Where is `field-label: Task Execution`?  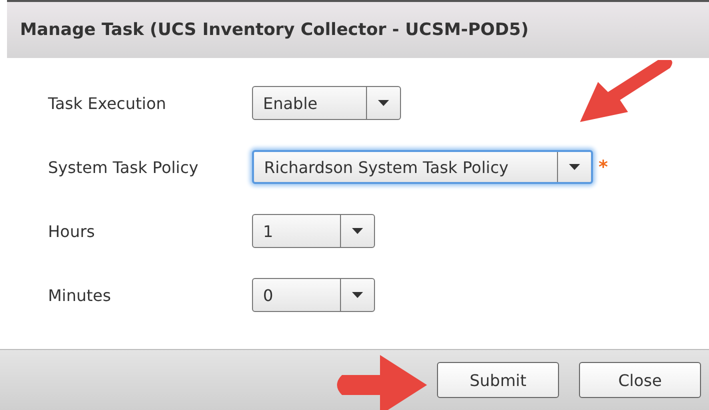 field-label: Task Execution is located at coordinates (108, 103).